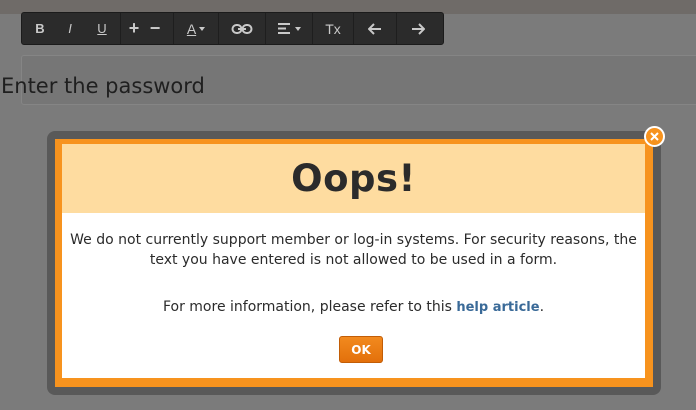 This screenshot has height=410, width=696. I want to click on font-color-button: A, so click(196, 29).